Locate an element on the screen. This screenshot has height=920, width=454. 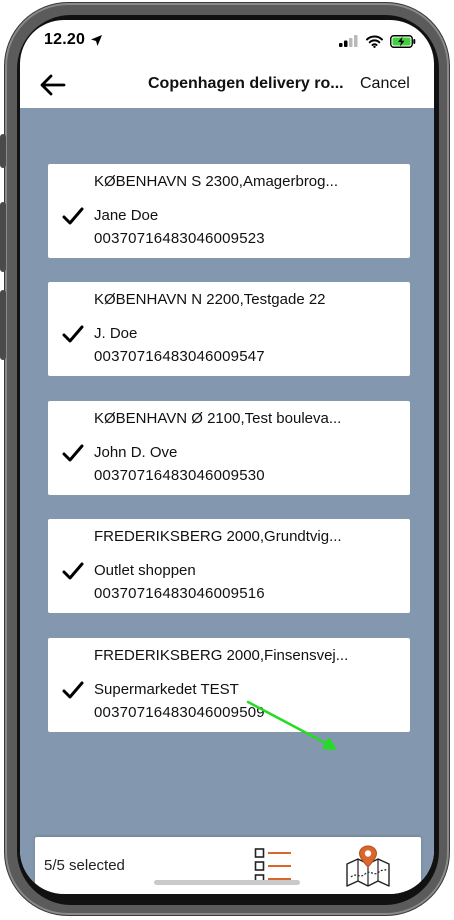
recipient-name: Outlet shoppen is located at coordinates (145, 570).